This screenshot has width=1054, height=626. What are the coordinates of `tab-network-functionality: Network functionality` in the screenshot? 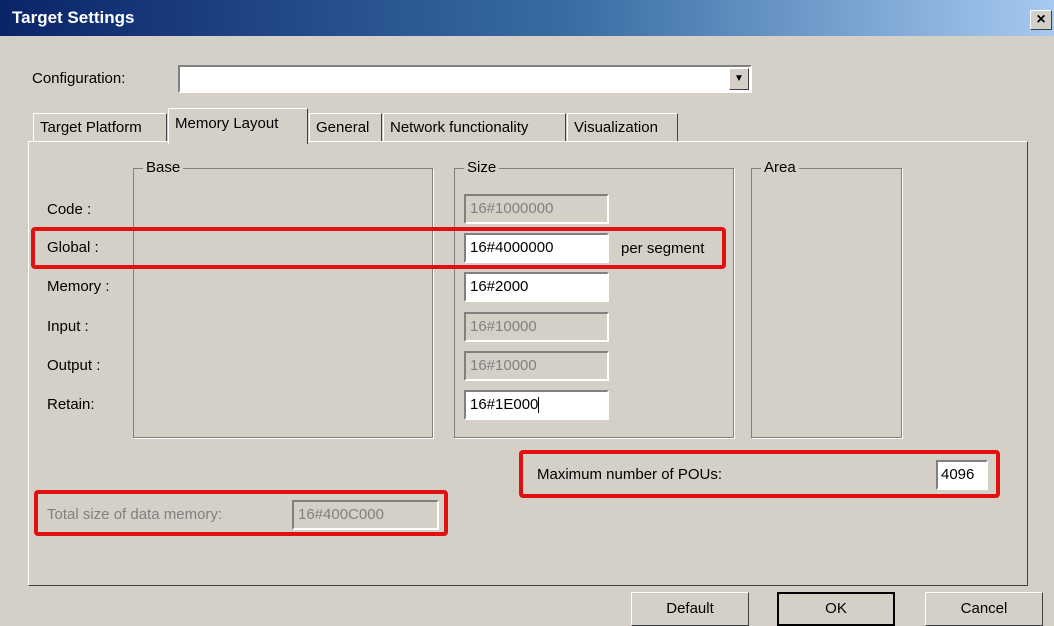 It's located at (474, 127).